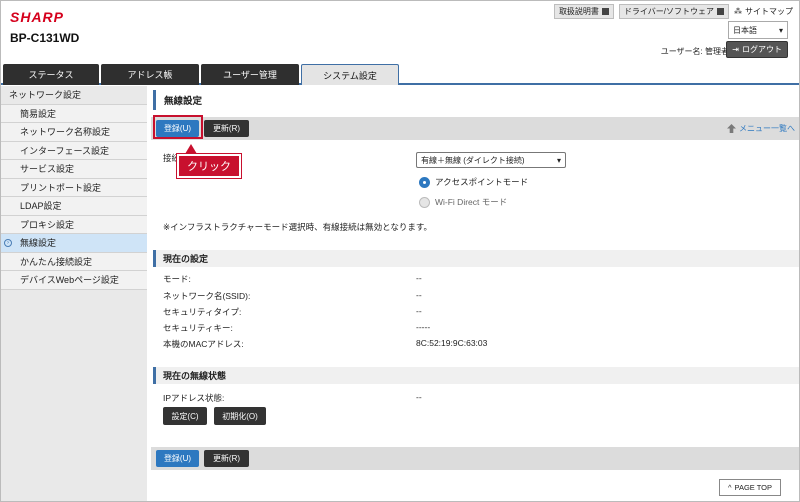  Describe the element at coordinates (735, 49) in the screenshot. I see `logout-icon: ⇥` at that location.